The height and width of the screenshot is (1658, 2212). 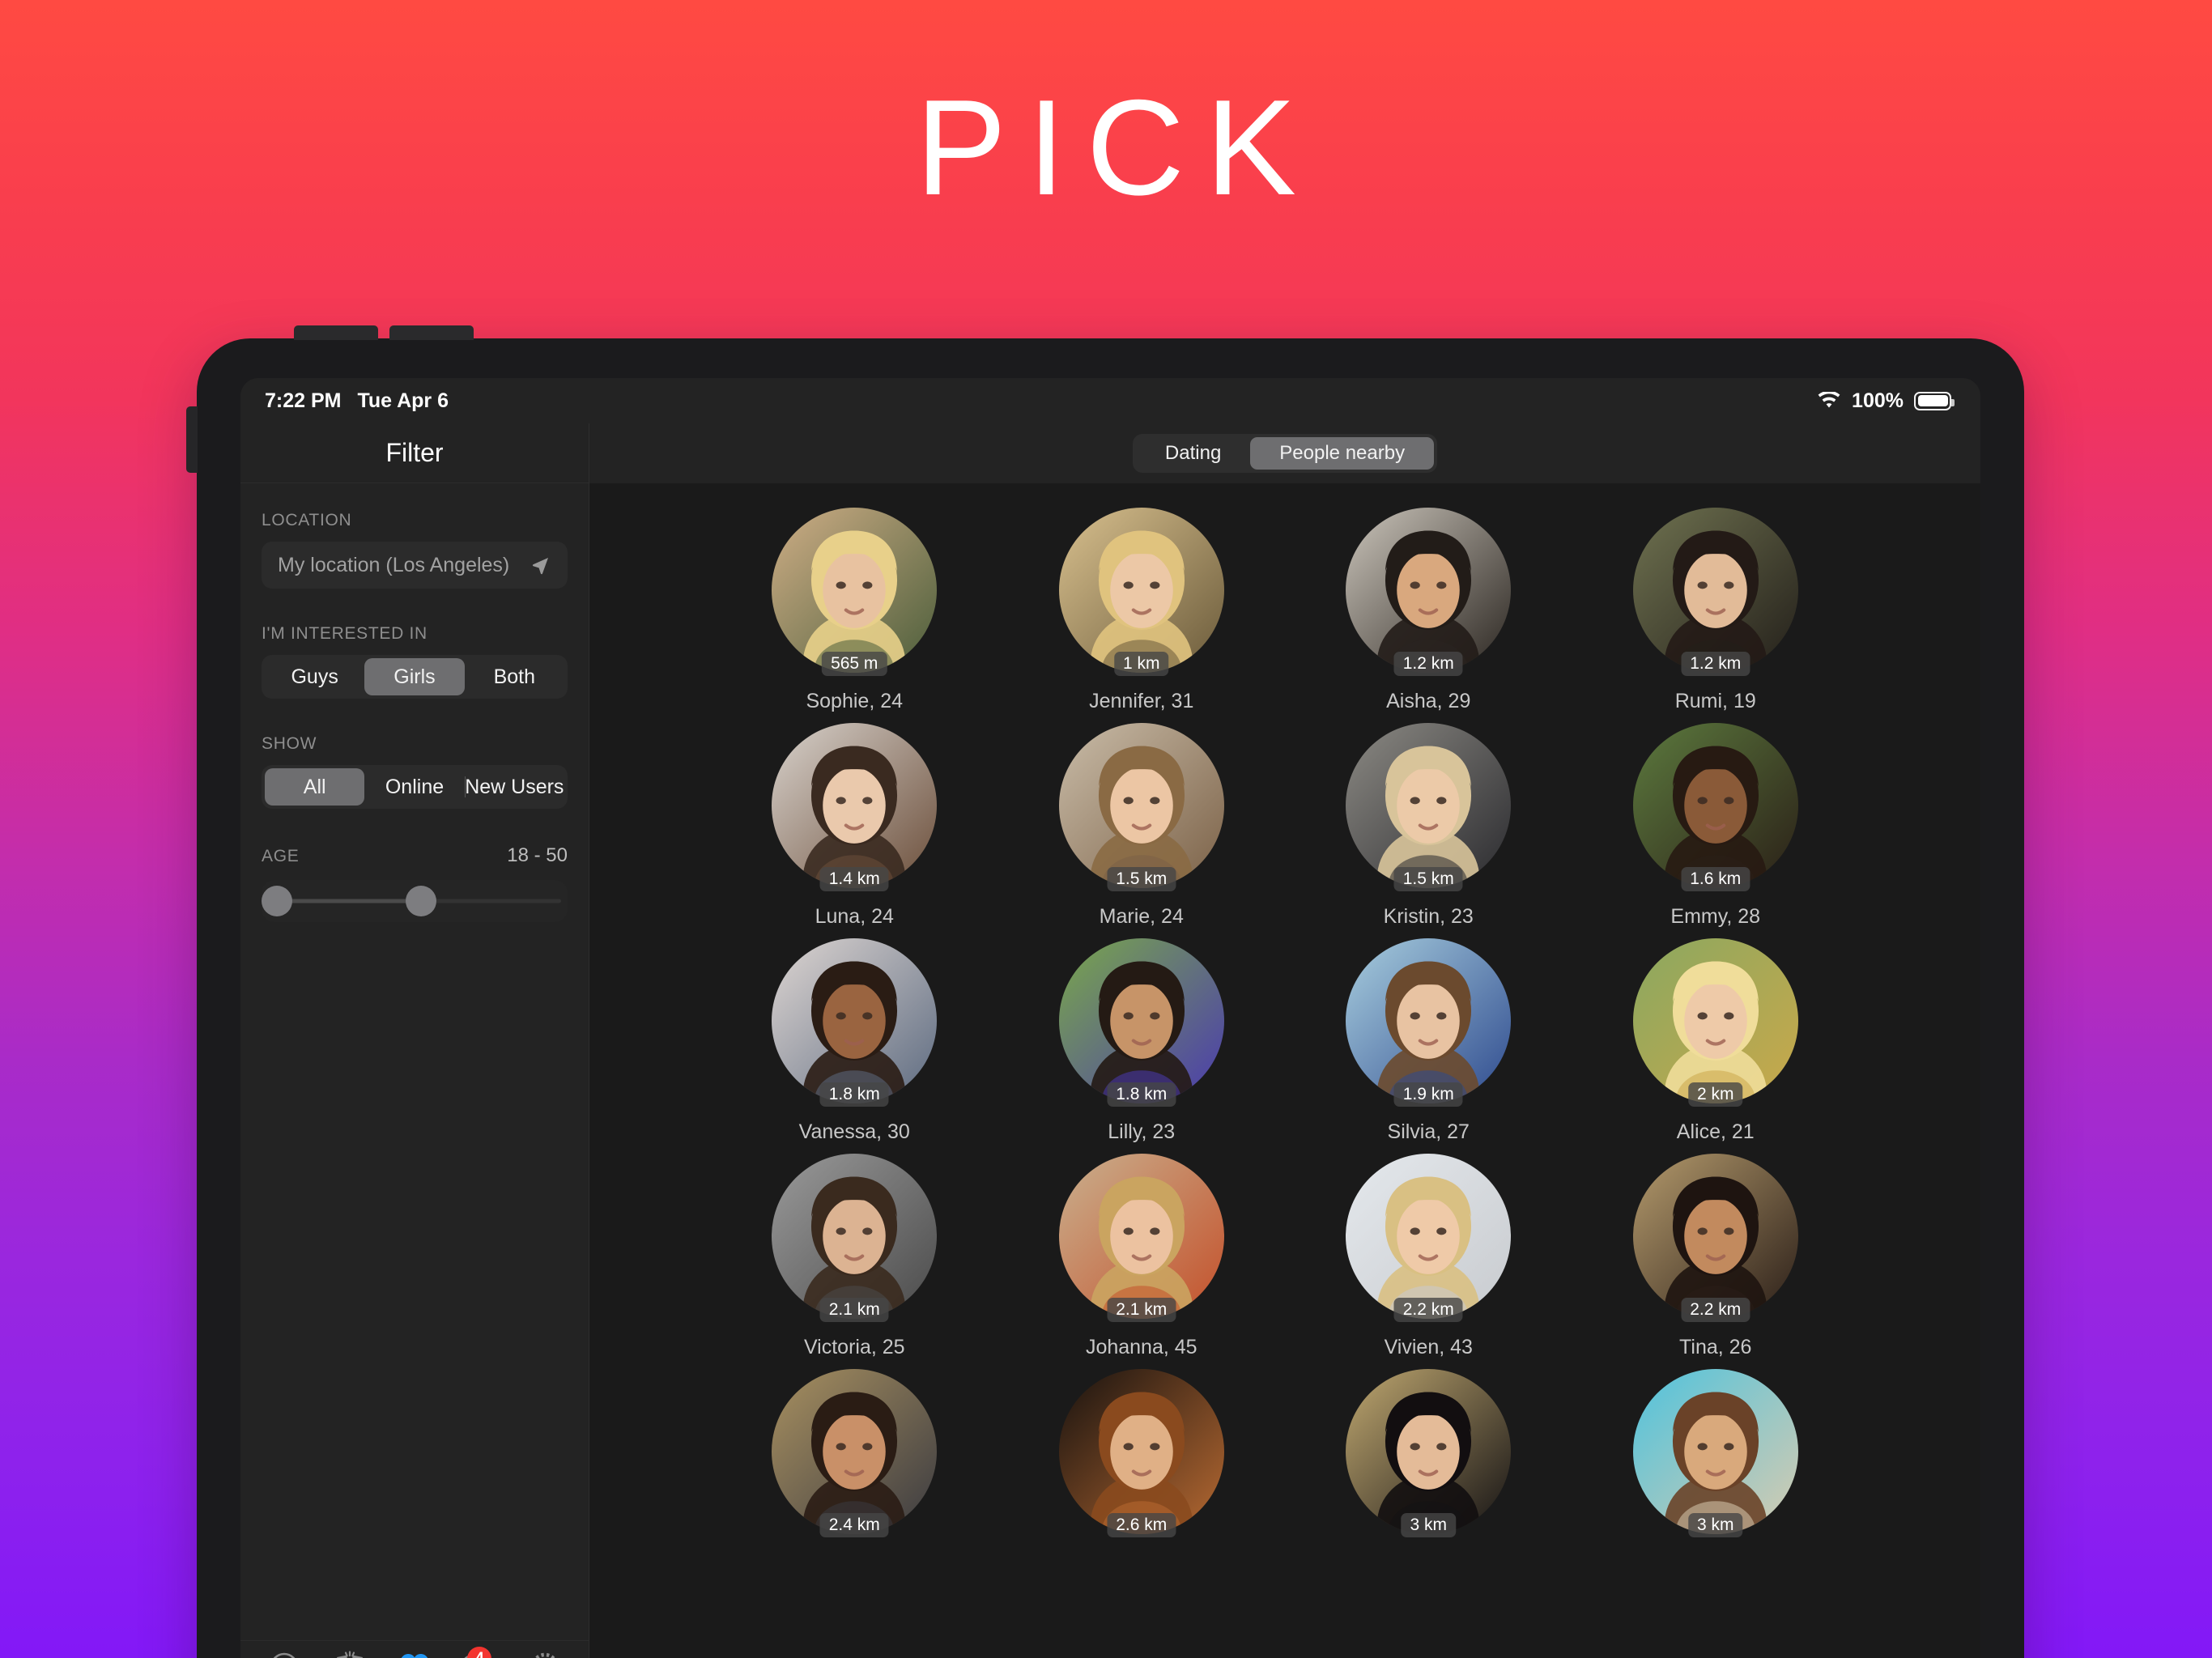 What do you see at coordinates (514, 676) in the screenshot?
I see `segment-both: Both` at bounding box center [514, 676].